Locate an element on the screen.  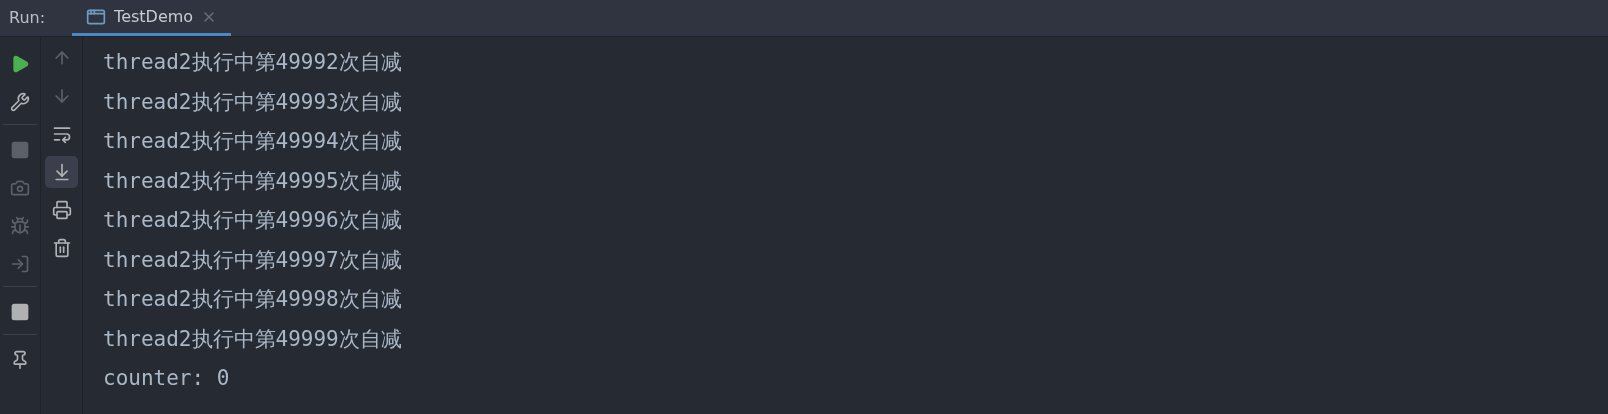
console-line: thread2执行中第49993次自减 is located at coordinates (253, 102).